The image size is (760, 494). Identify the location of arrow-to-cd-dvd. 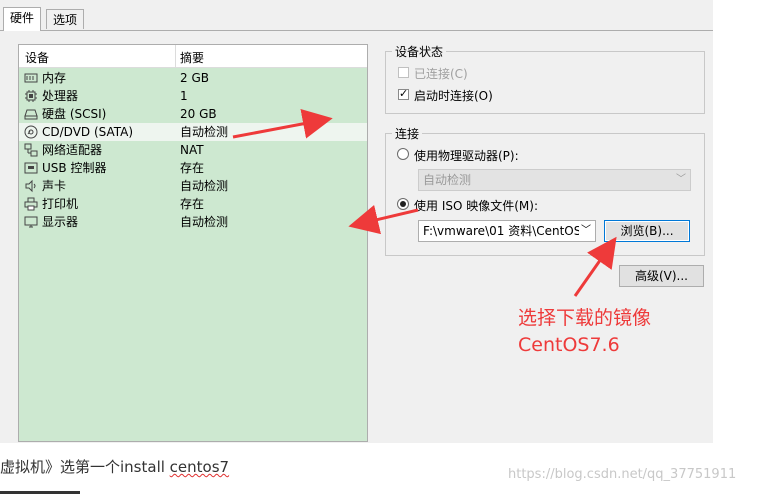
(282, 124).